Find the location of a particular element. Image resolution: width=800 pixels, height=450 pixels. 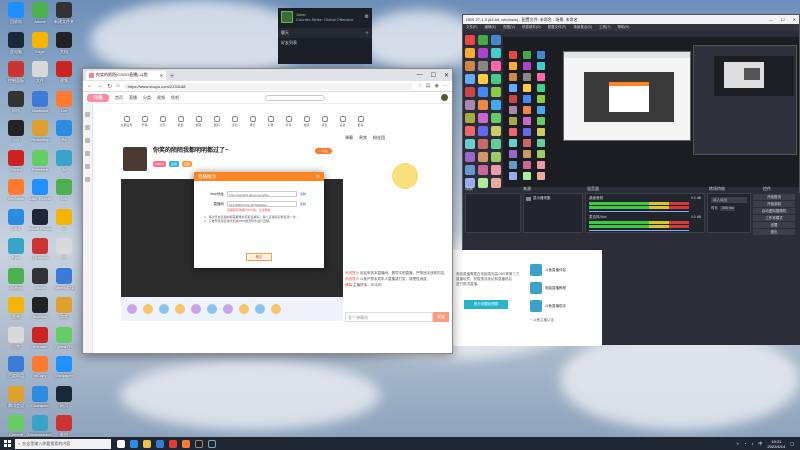

site-nav-item: 分类 is located at coordinates (147, 98).